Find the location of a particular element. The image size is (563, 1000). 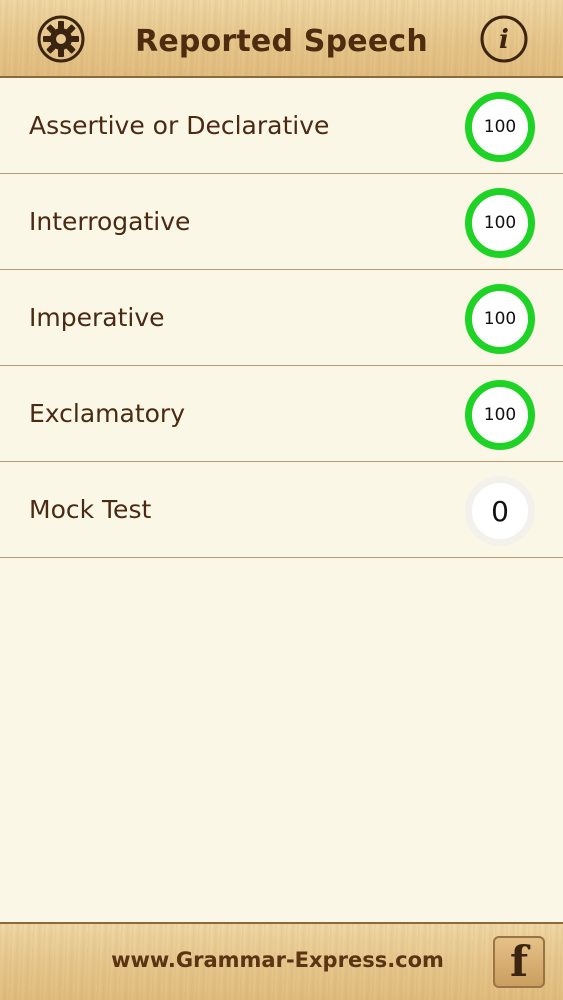

website-link: www.Grammar-Express.com is located at coordinates (281, 960).